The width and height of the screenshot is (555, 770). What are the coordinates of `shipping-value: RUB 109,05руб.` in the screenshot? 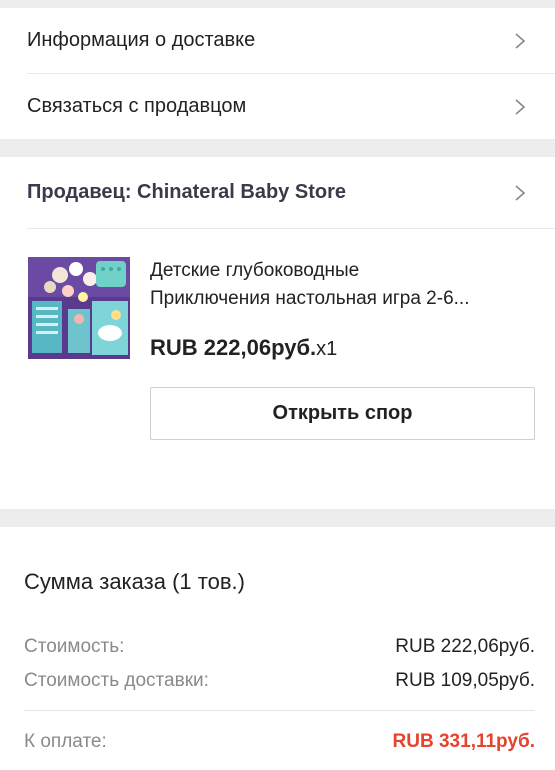 It's located at (465, 680).